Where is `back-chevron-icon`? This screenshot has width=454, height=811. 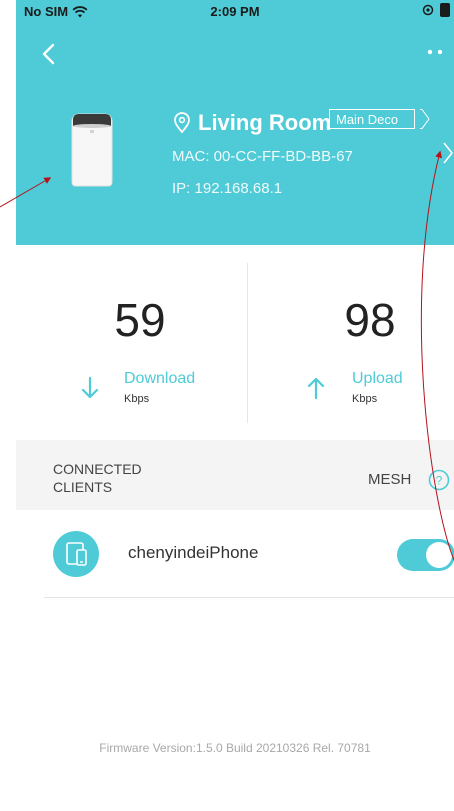
back-chevron-icon is located at coordinates (50, 54).